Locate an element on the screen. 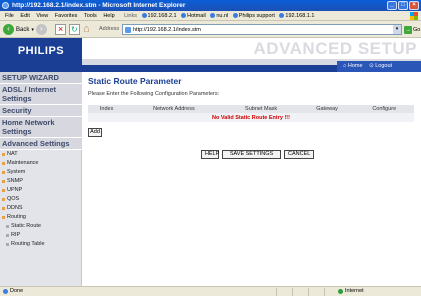  close-button: × is located at coordinates (414, 5).